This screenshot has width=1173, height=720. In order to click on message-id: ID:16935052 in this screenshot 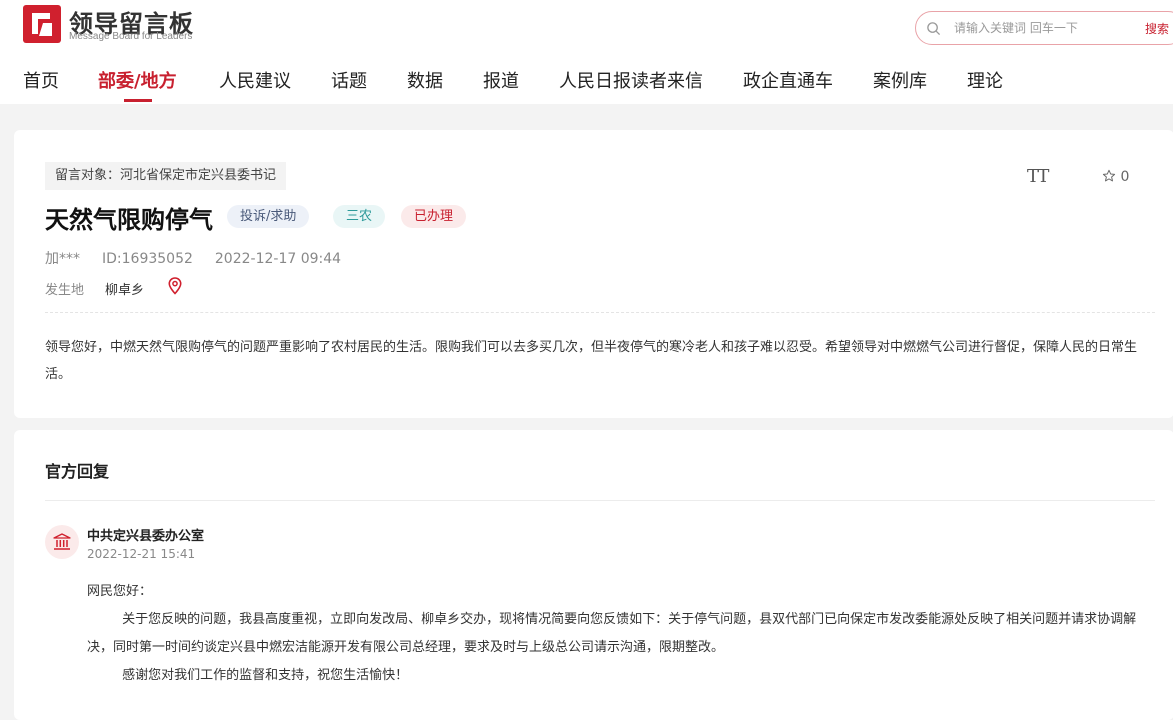, I will do `click(147, 259)`.